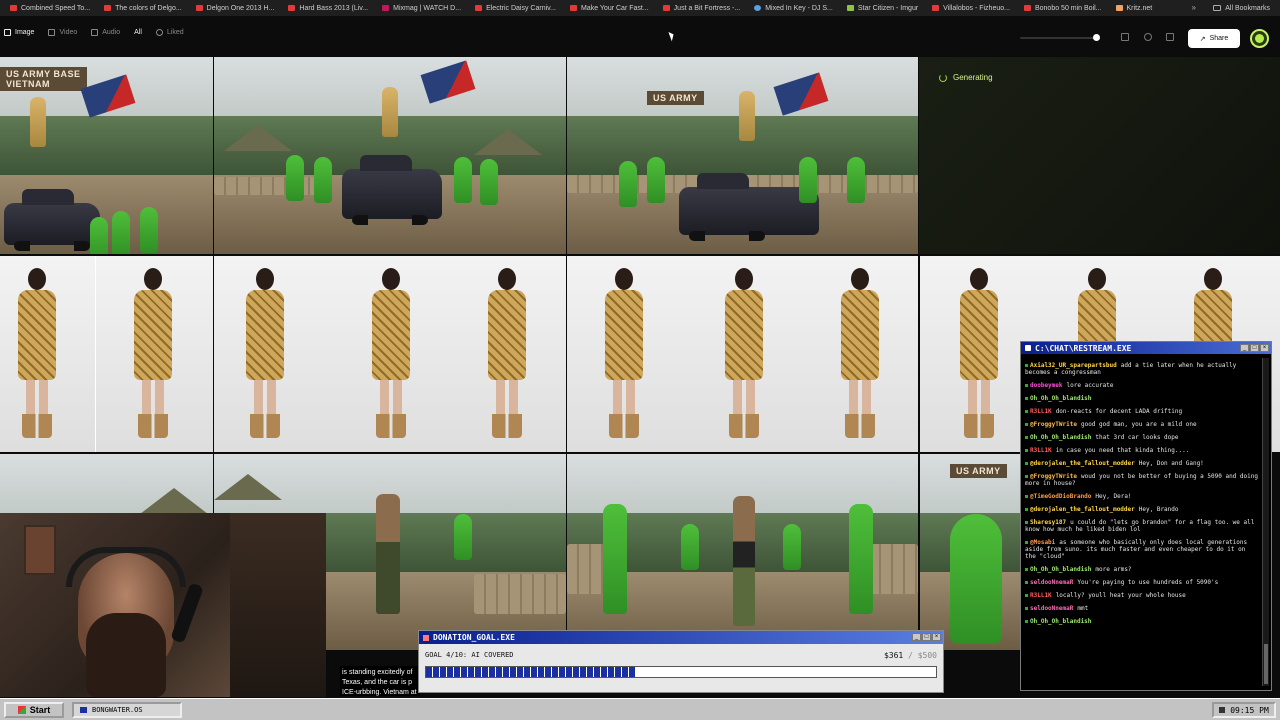 The image size is (1280, 720). Describe the element at coordinates (7, 32) in the screenshot. I see `image-icon` at that location.